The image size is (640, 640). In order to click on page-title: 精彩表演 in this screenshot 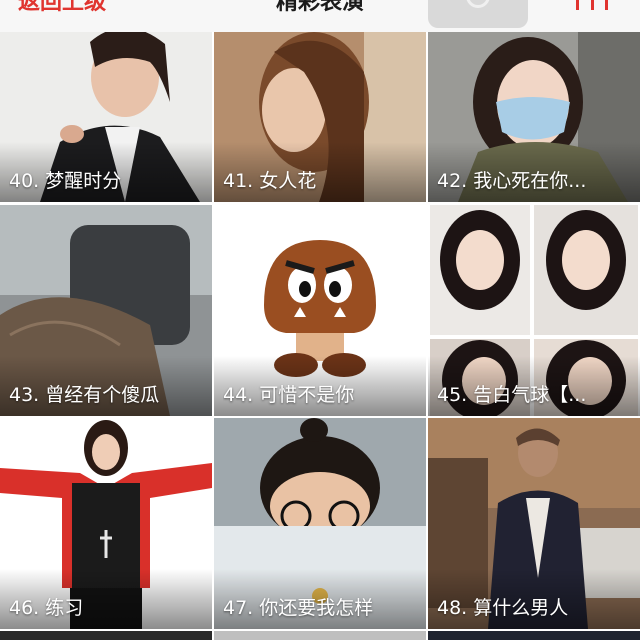, I will do `click(319, 7)`.